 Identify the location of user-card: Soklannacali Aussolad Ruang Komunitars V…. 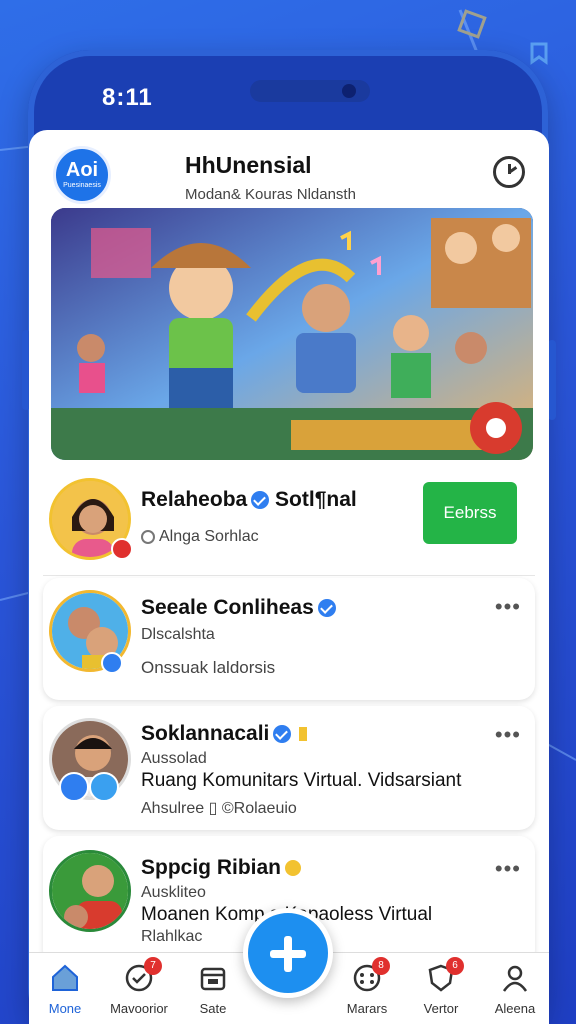
(289, 768).